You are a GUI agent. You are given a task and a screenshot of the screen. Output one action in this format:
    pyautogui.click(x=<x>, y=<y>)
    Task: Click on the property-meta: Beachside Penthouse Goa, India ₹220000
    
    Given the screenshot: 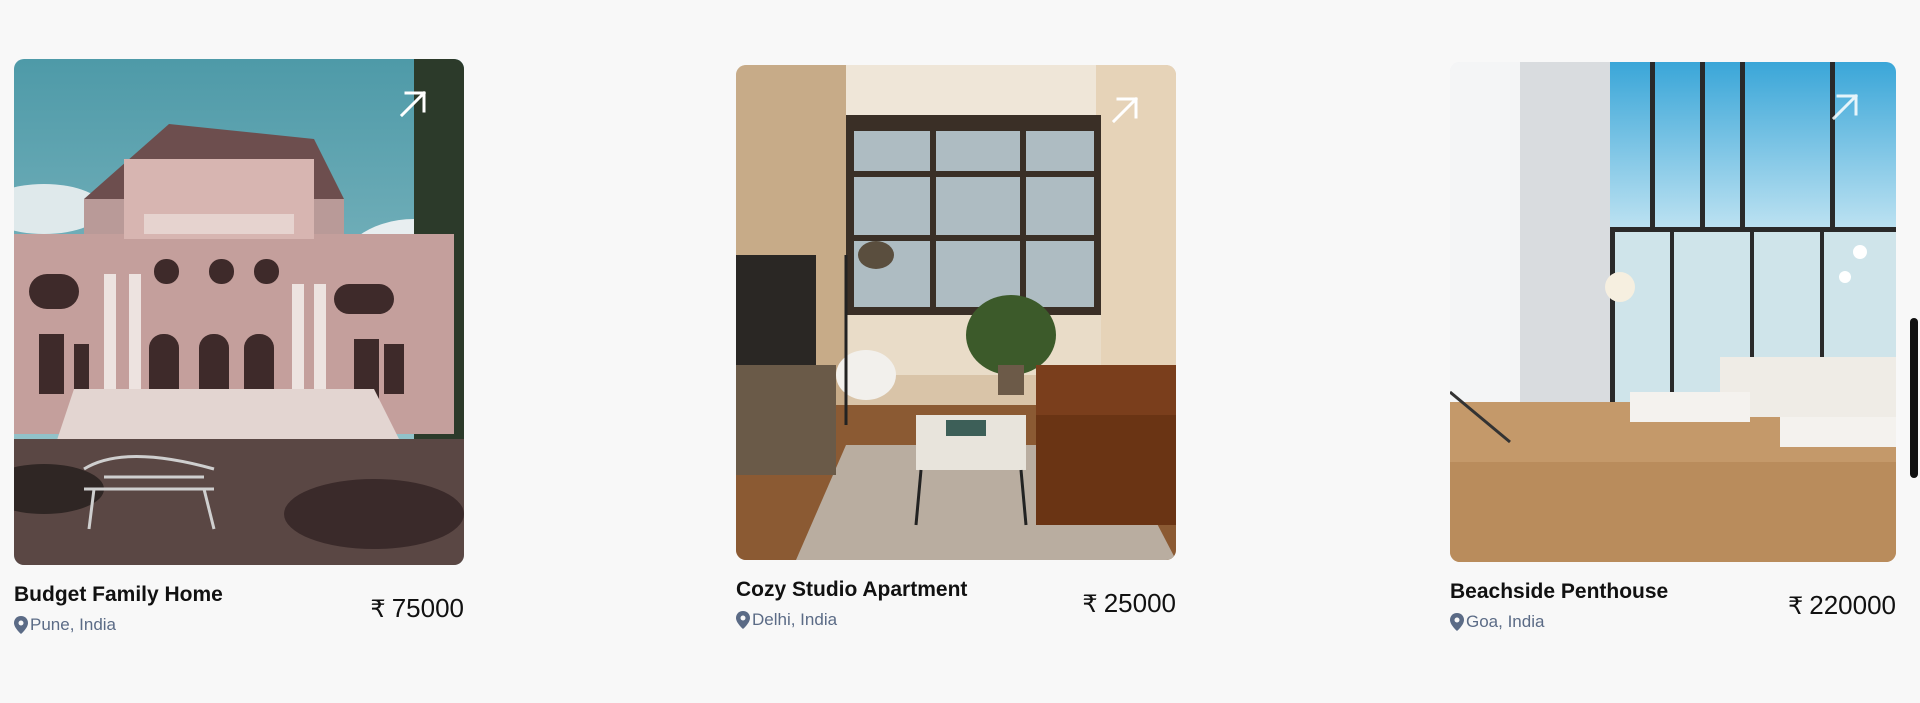 What is the action you would take?
    pyautogui.click(x=1673, y=608)
    